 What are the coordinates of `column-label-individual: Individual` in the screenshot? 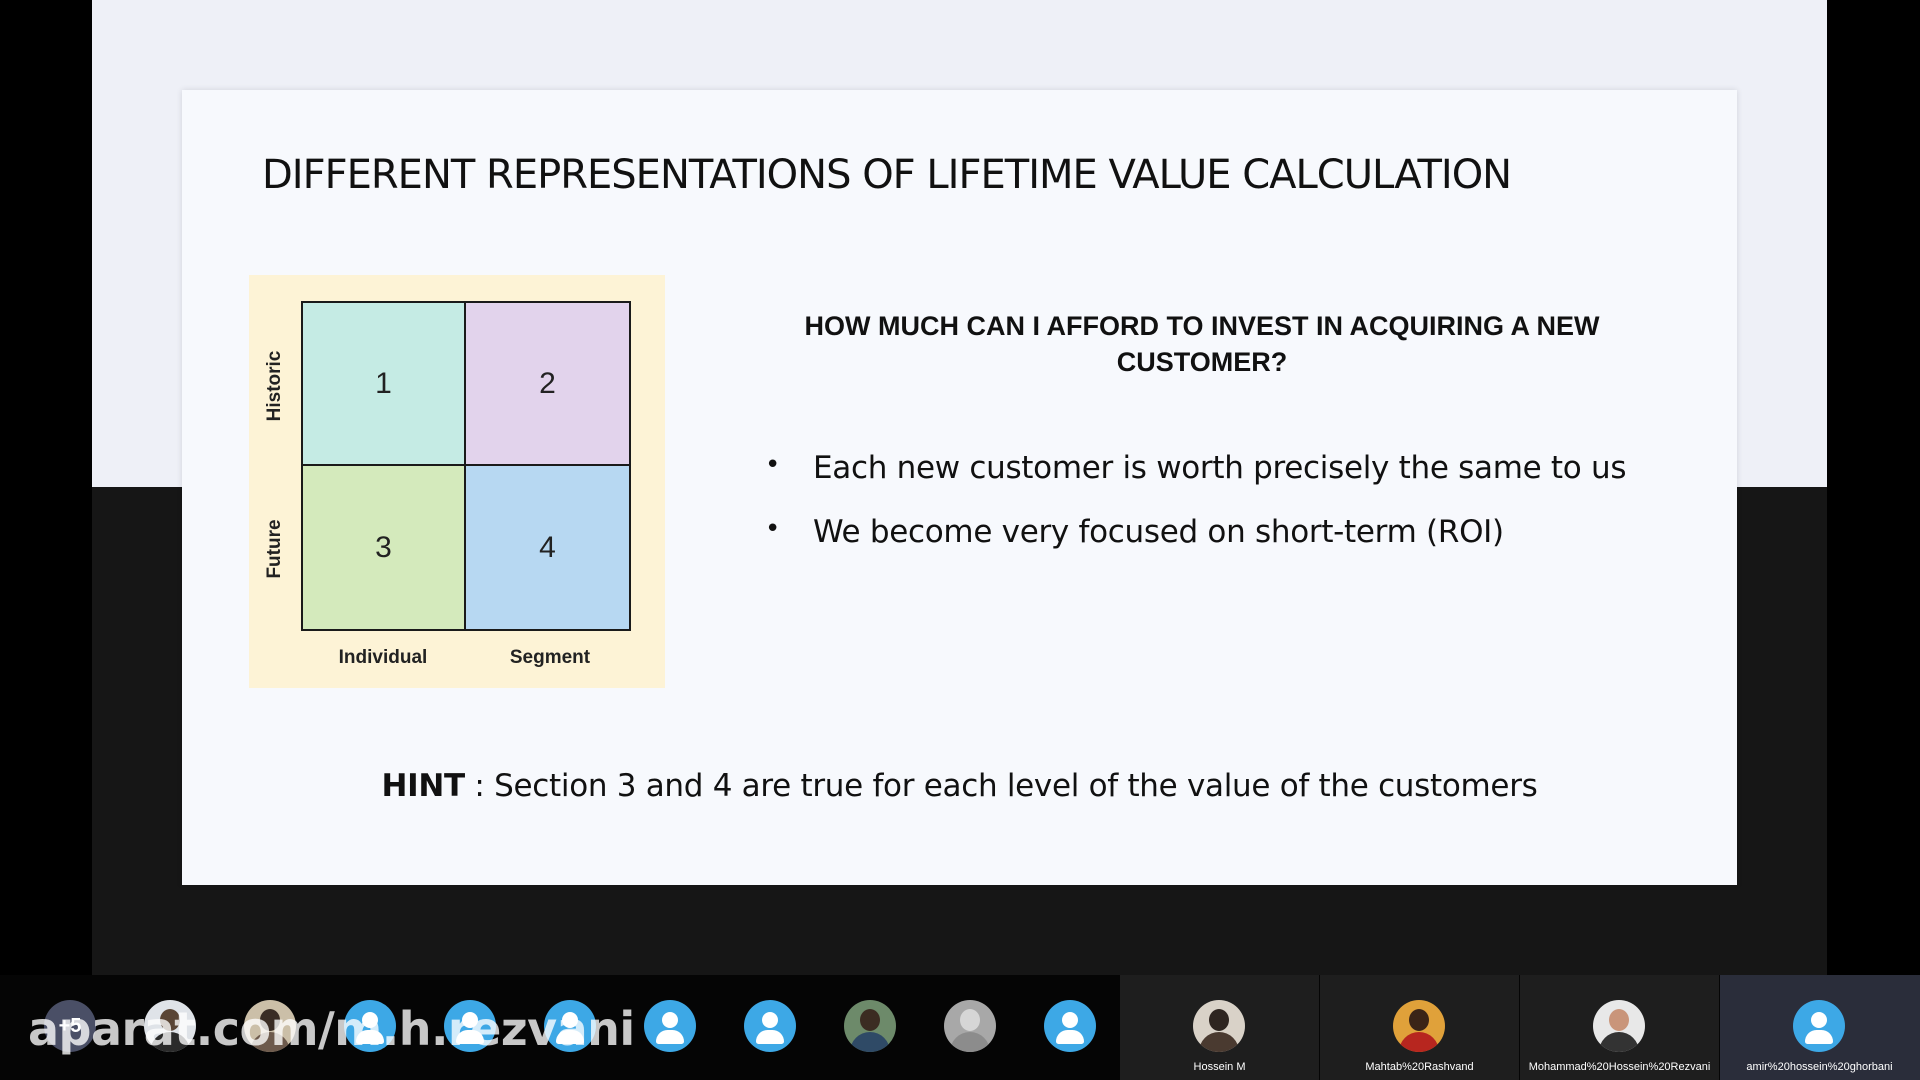 It's located at (383, 657).